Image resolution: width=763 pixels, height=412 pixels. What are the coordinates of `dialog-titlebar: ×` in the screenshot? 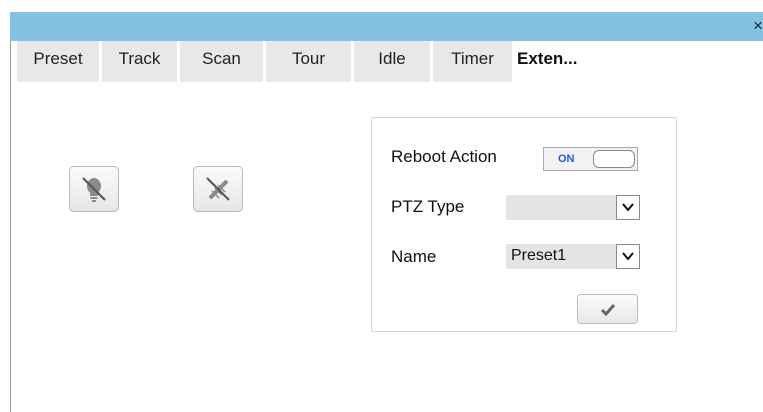 It's located at (386, 26).